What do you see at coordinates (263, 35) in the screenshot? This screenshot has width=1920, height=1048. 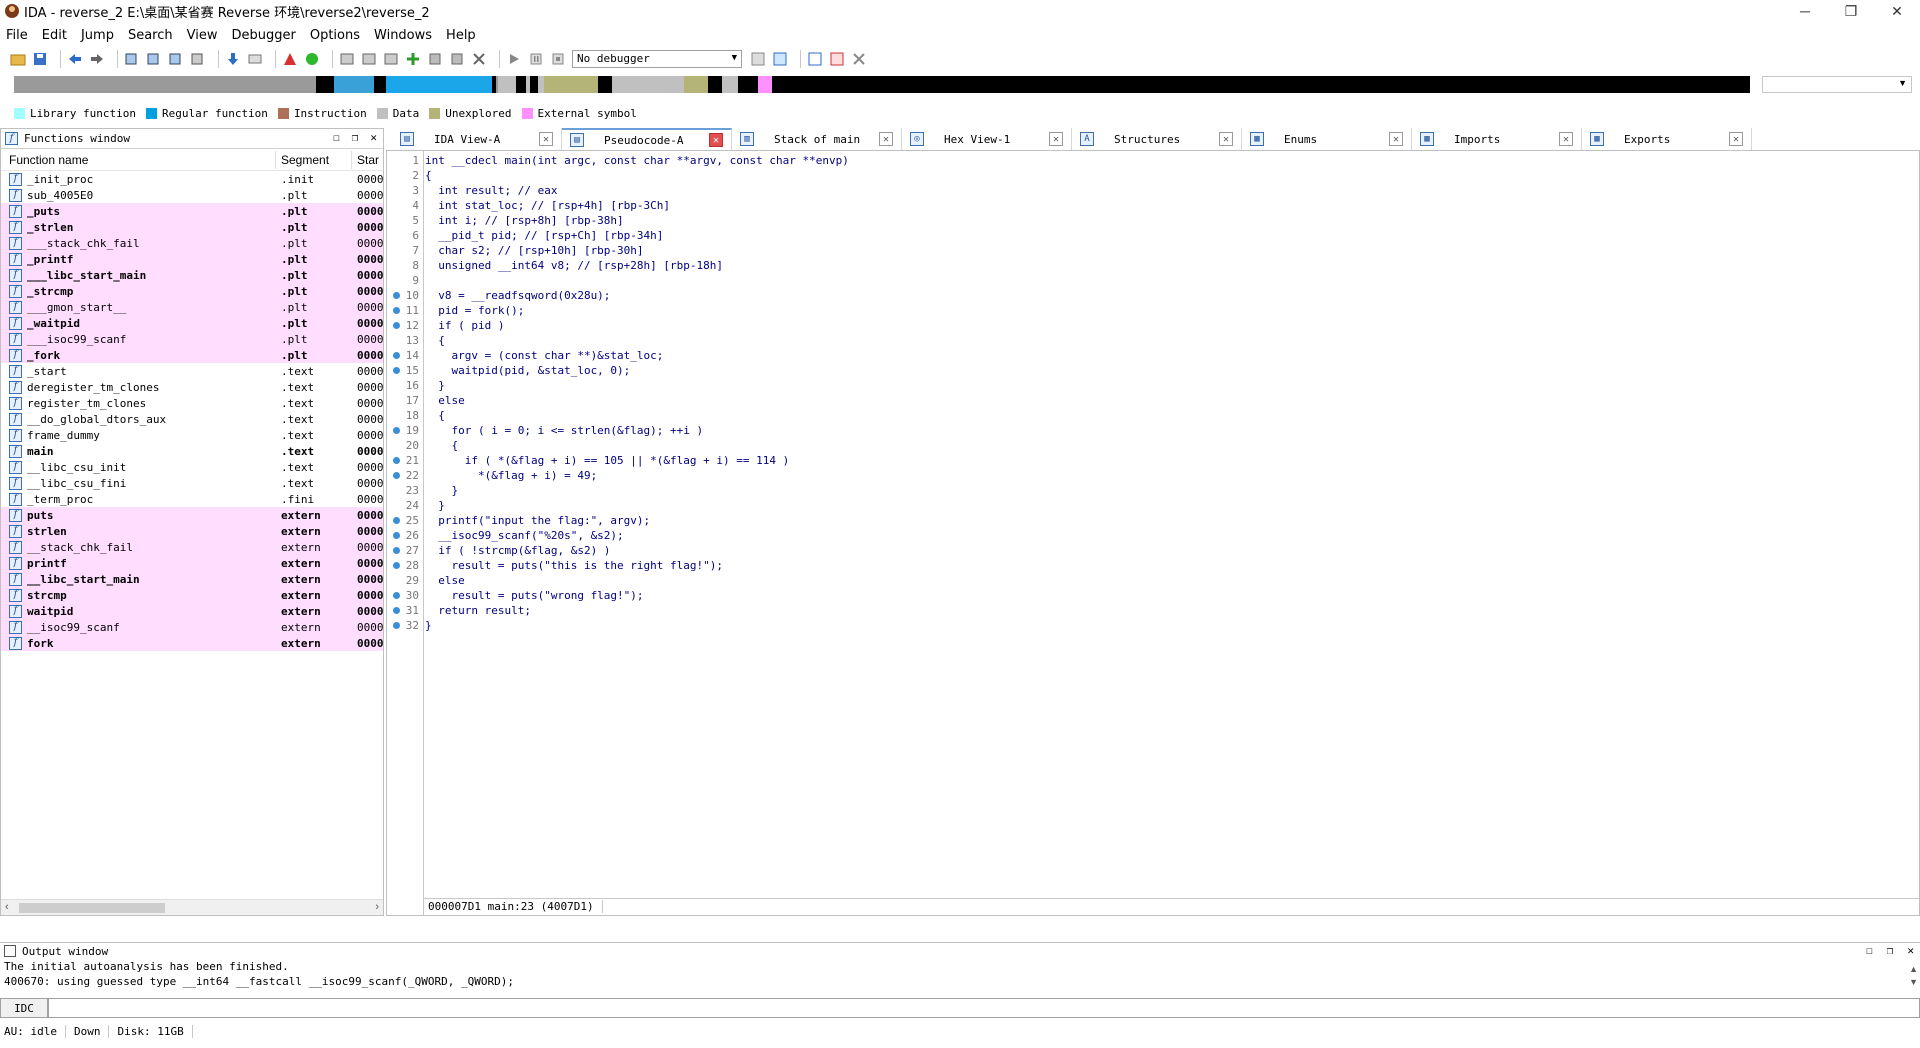 I see `menu-debugger: Debugger` at bounding box center [263, 35].